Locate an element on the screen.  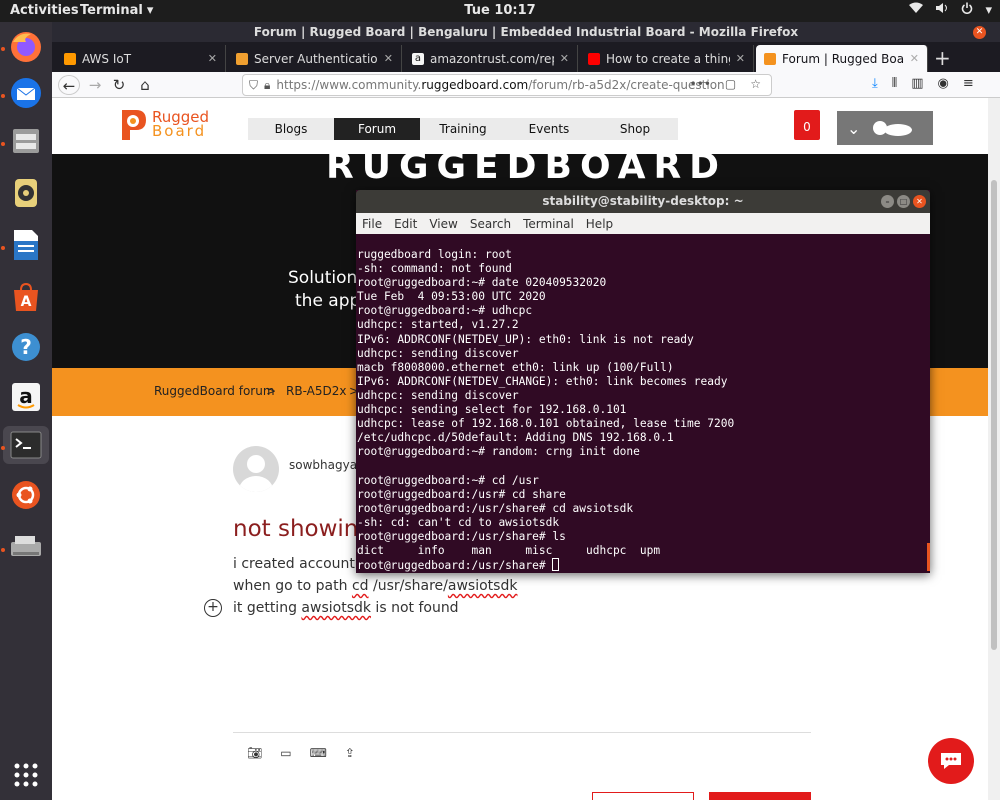
more-actions-icon: ••• is located at coordinates (700, 84).